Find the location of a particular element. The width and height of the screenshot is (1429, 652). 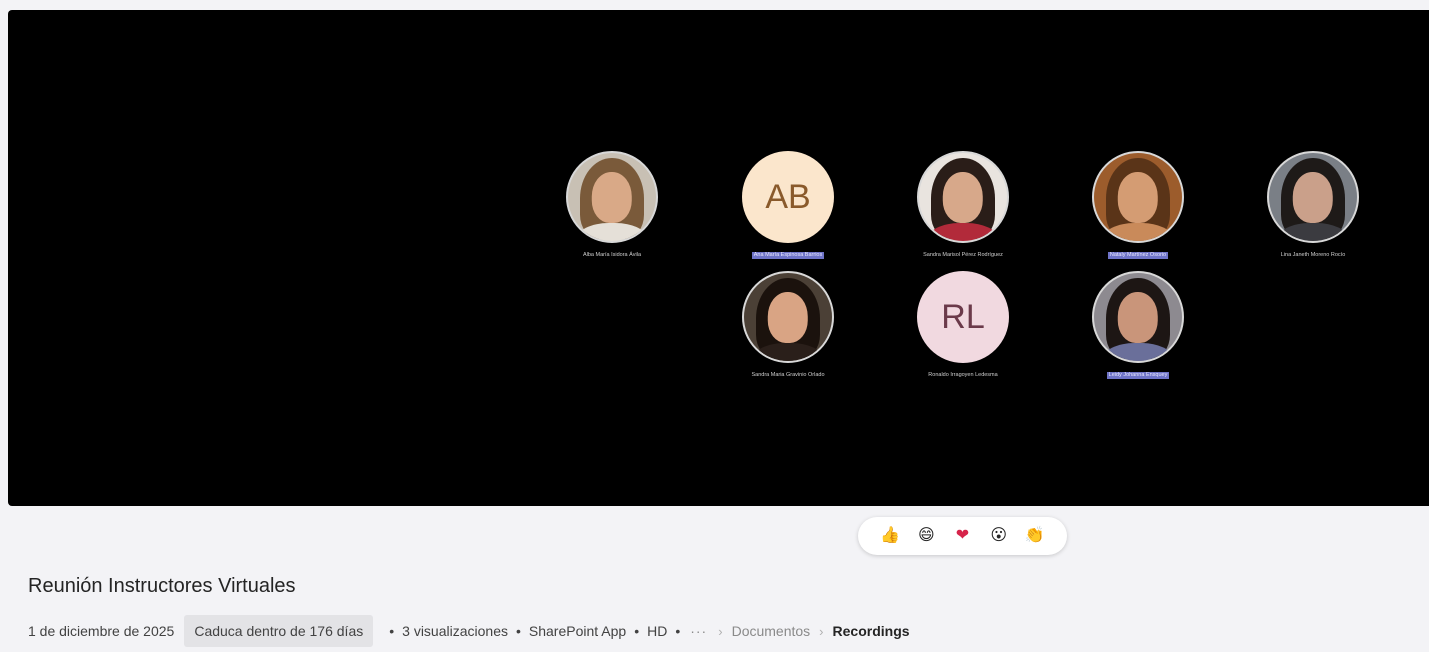

participant-name: Ronaldo Irragoyen Ledesma is located at coordinates (963, 375).